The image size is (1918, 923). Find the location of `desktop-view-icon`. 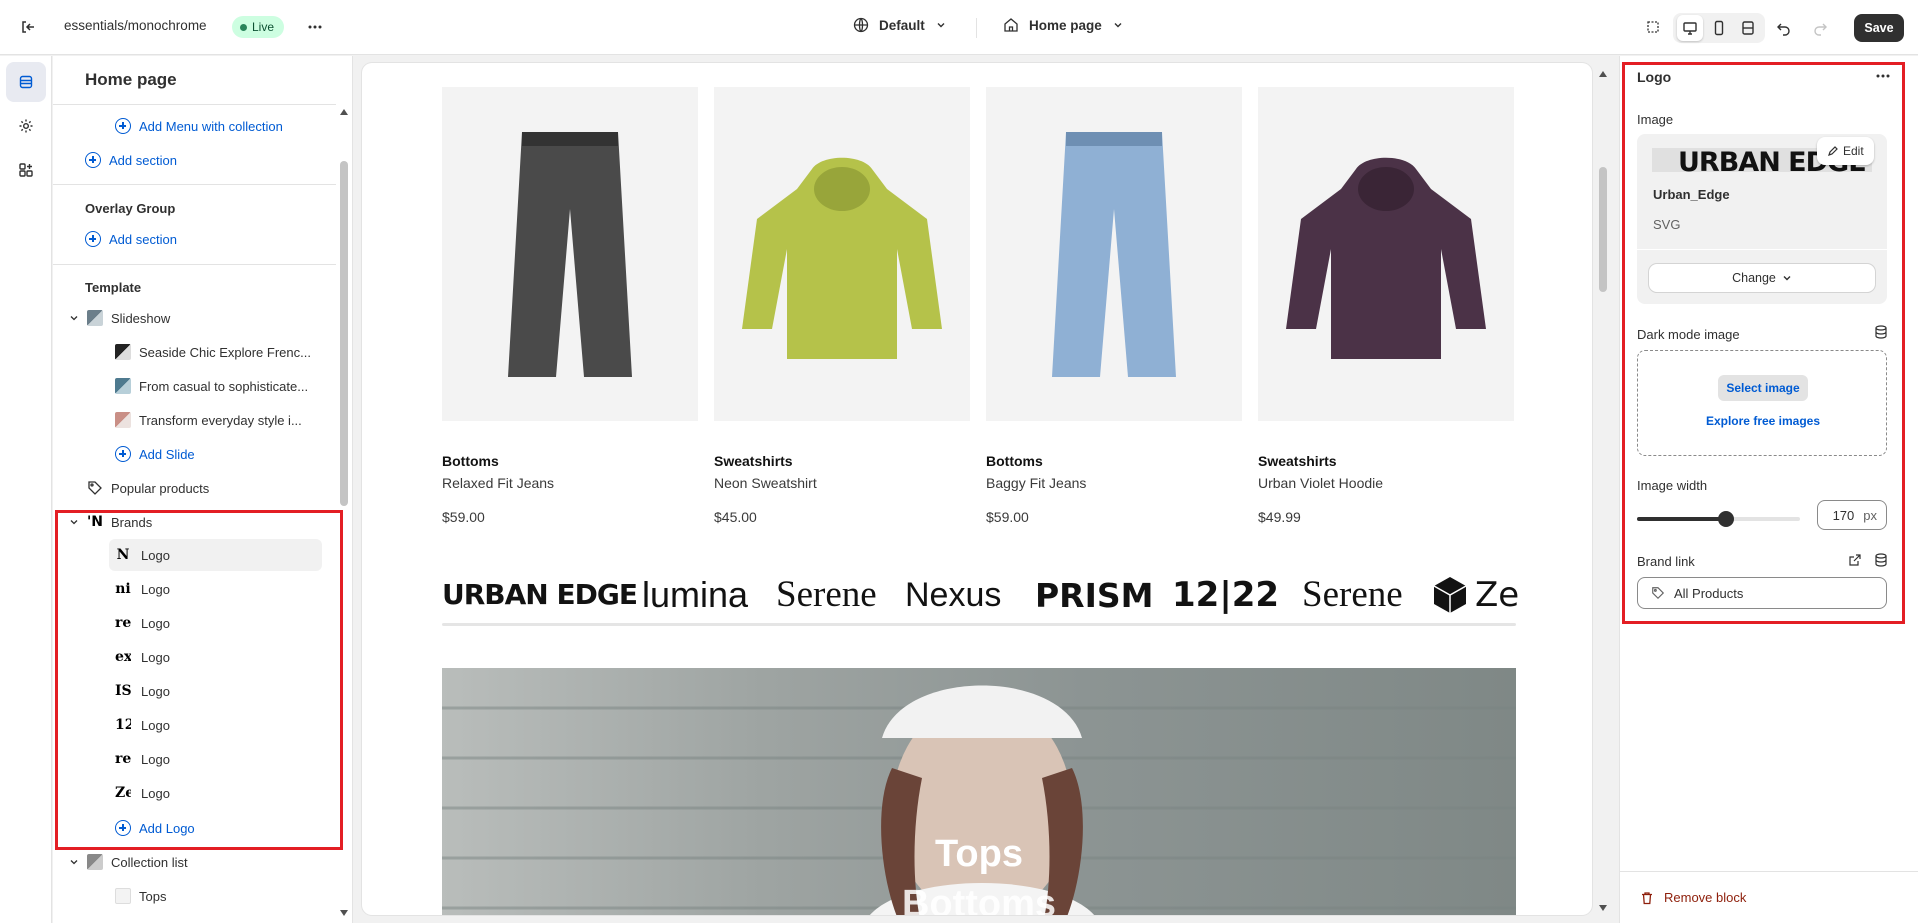

desktop-view-icon is located at coordinates (1690, 28).